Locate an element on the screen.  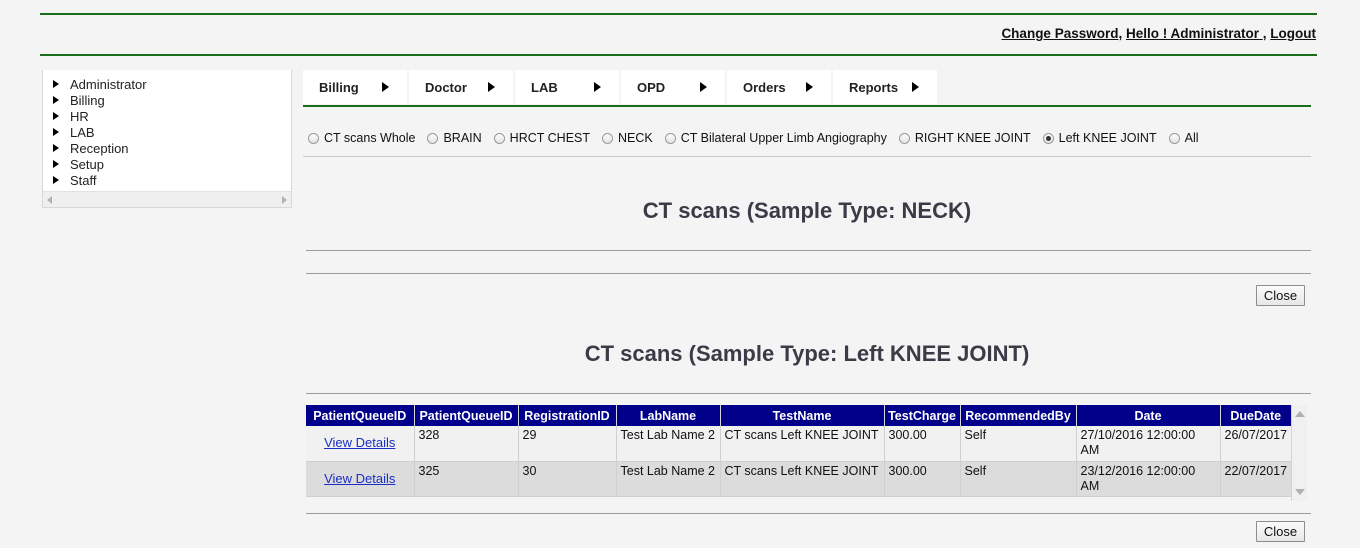
greeting-link: Hello ! Administrator is located at coordinates (1194, 33).